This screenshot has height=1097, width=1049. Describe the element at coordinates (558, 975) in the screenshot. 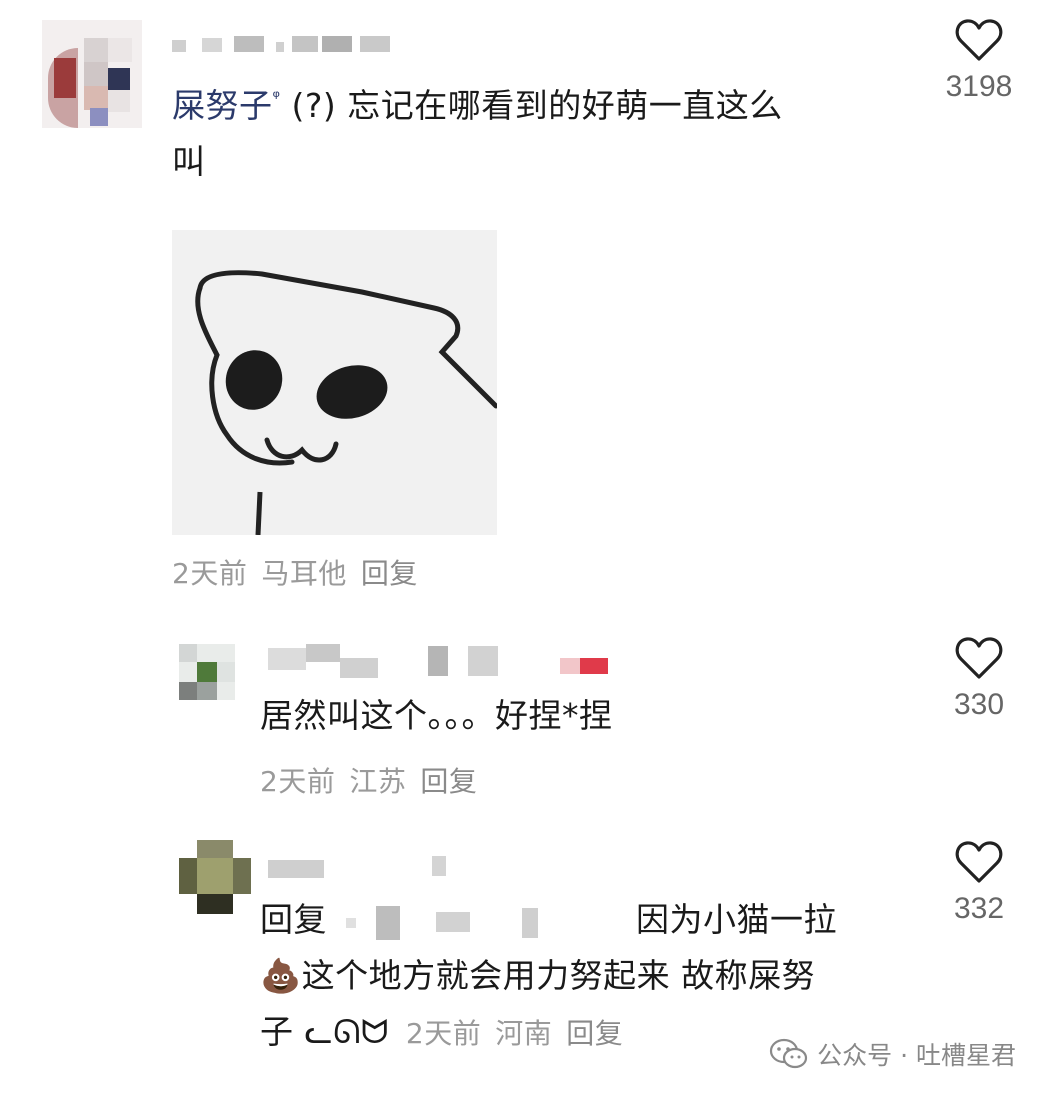

I see `comment-text-line: 这个地方就会用力努起来 故称屎努` at that location.